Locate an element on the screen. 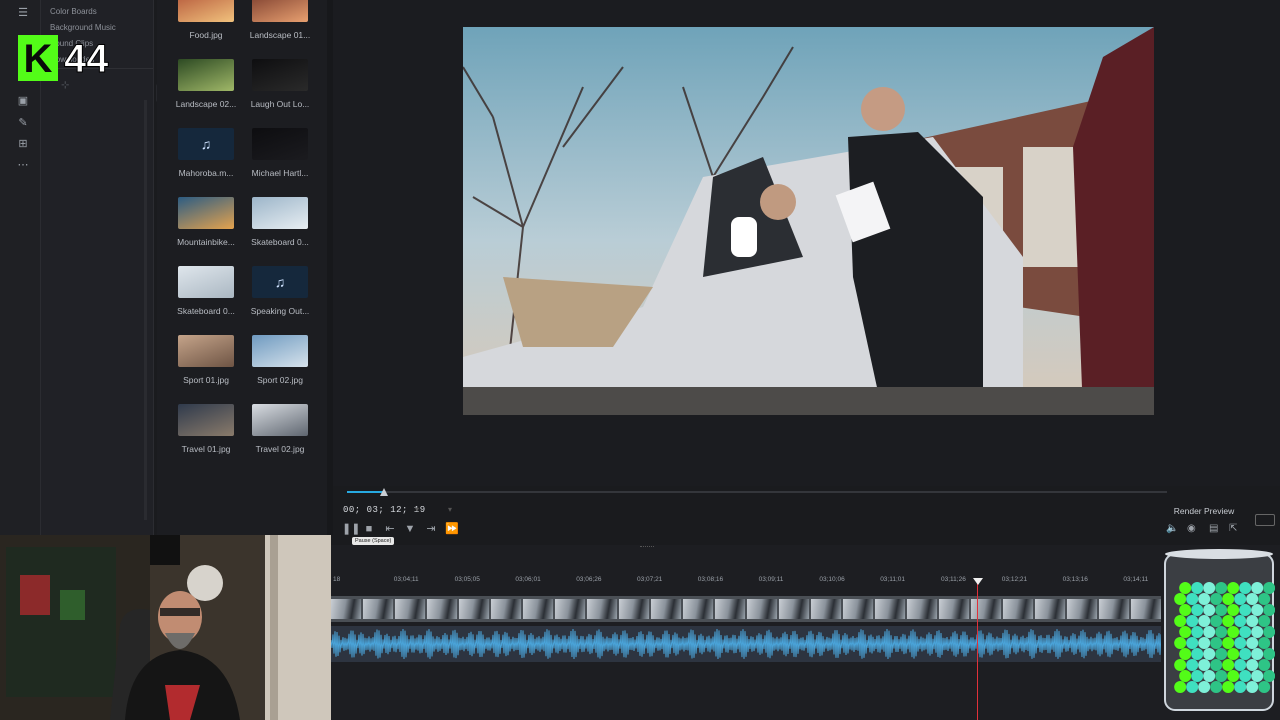 This screenshot has width=1280, height=720. webcam-feed is located at coordinates (165, 627).